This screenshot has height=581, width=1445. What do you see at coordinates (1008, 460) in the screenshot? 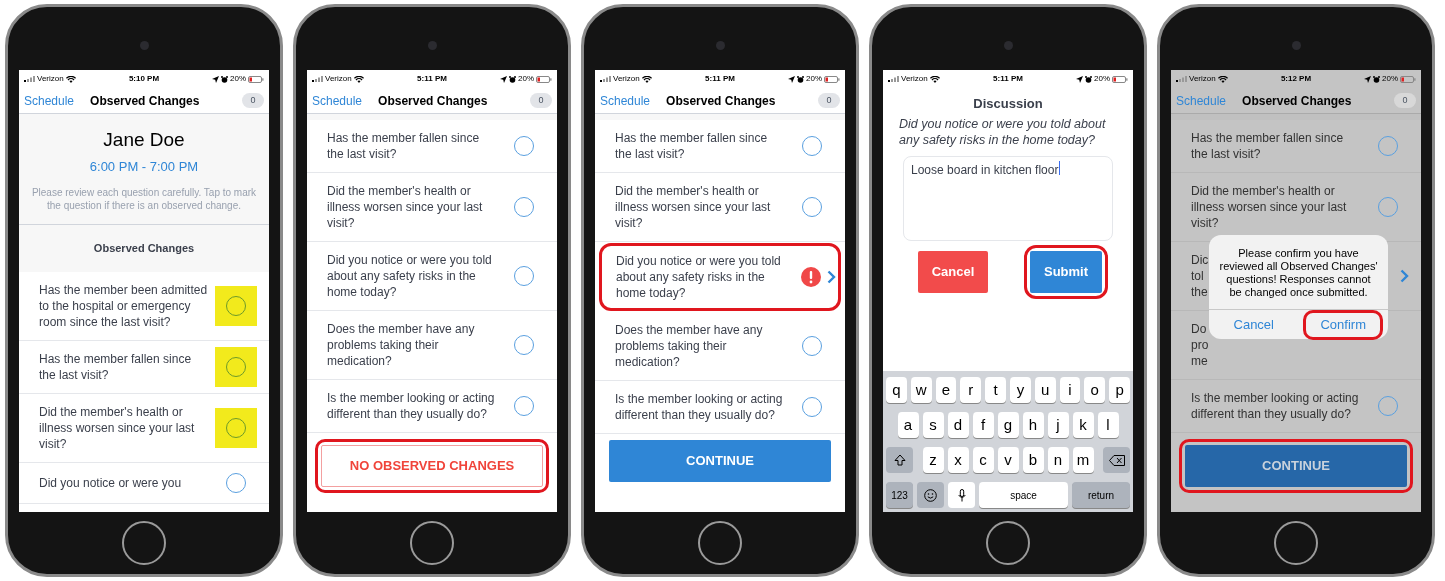
I see `keyboard-key: v` at bounding box center [1008, 460].